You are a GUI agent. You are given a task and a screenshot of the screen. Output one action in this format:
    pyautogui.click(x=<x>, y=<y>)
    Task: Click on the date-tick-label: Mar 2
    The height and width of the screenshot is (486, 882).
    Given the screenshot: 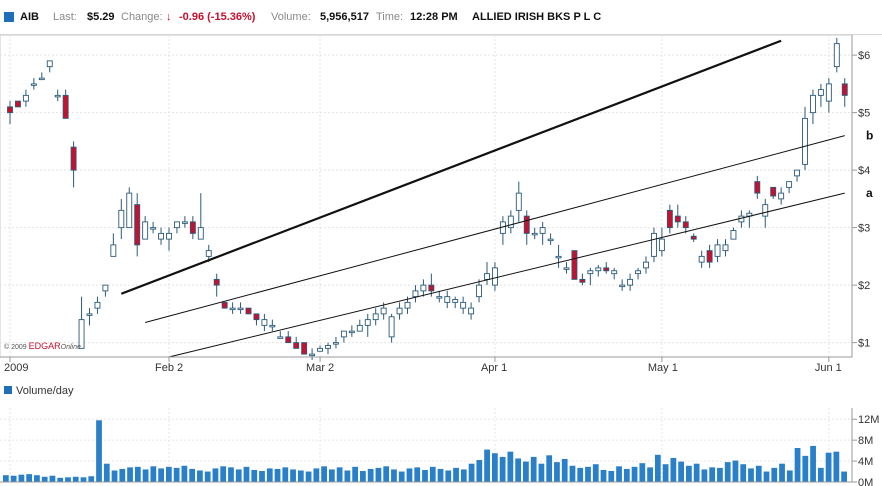 What is the action you would take?
    pyautogui.click(x=320, y=368)
    